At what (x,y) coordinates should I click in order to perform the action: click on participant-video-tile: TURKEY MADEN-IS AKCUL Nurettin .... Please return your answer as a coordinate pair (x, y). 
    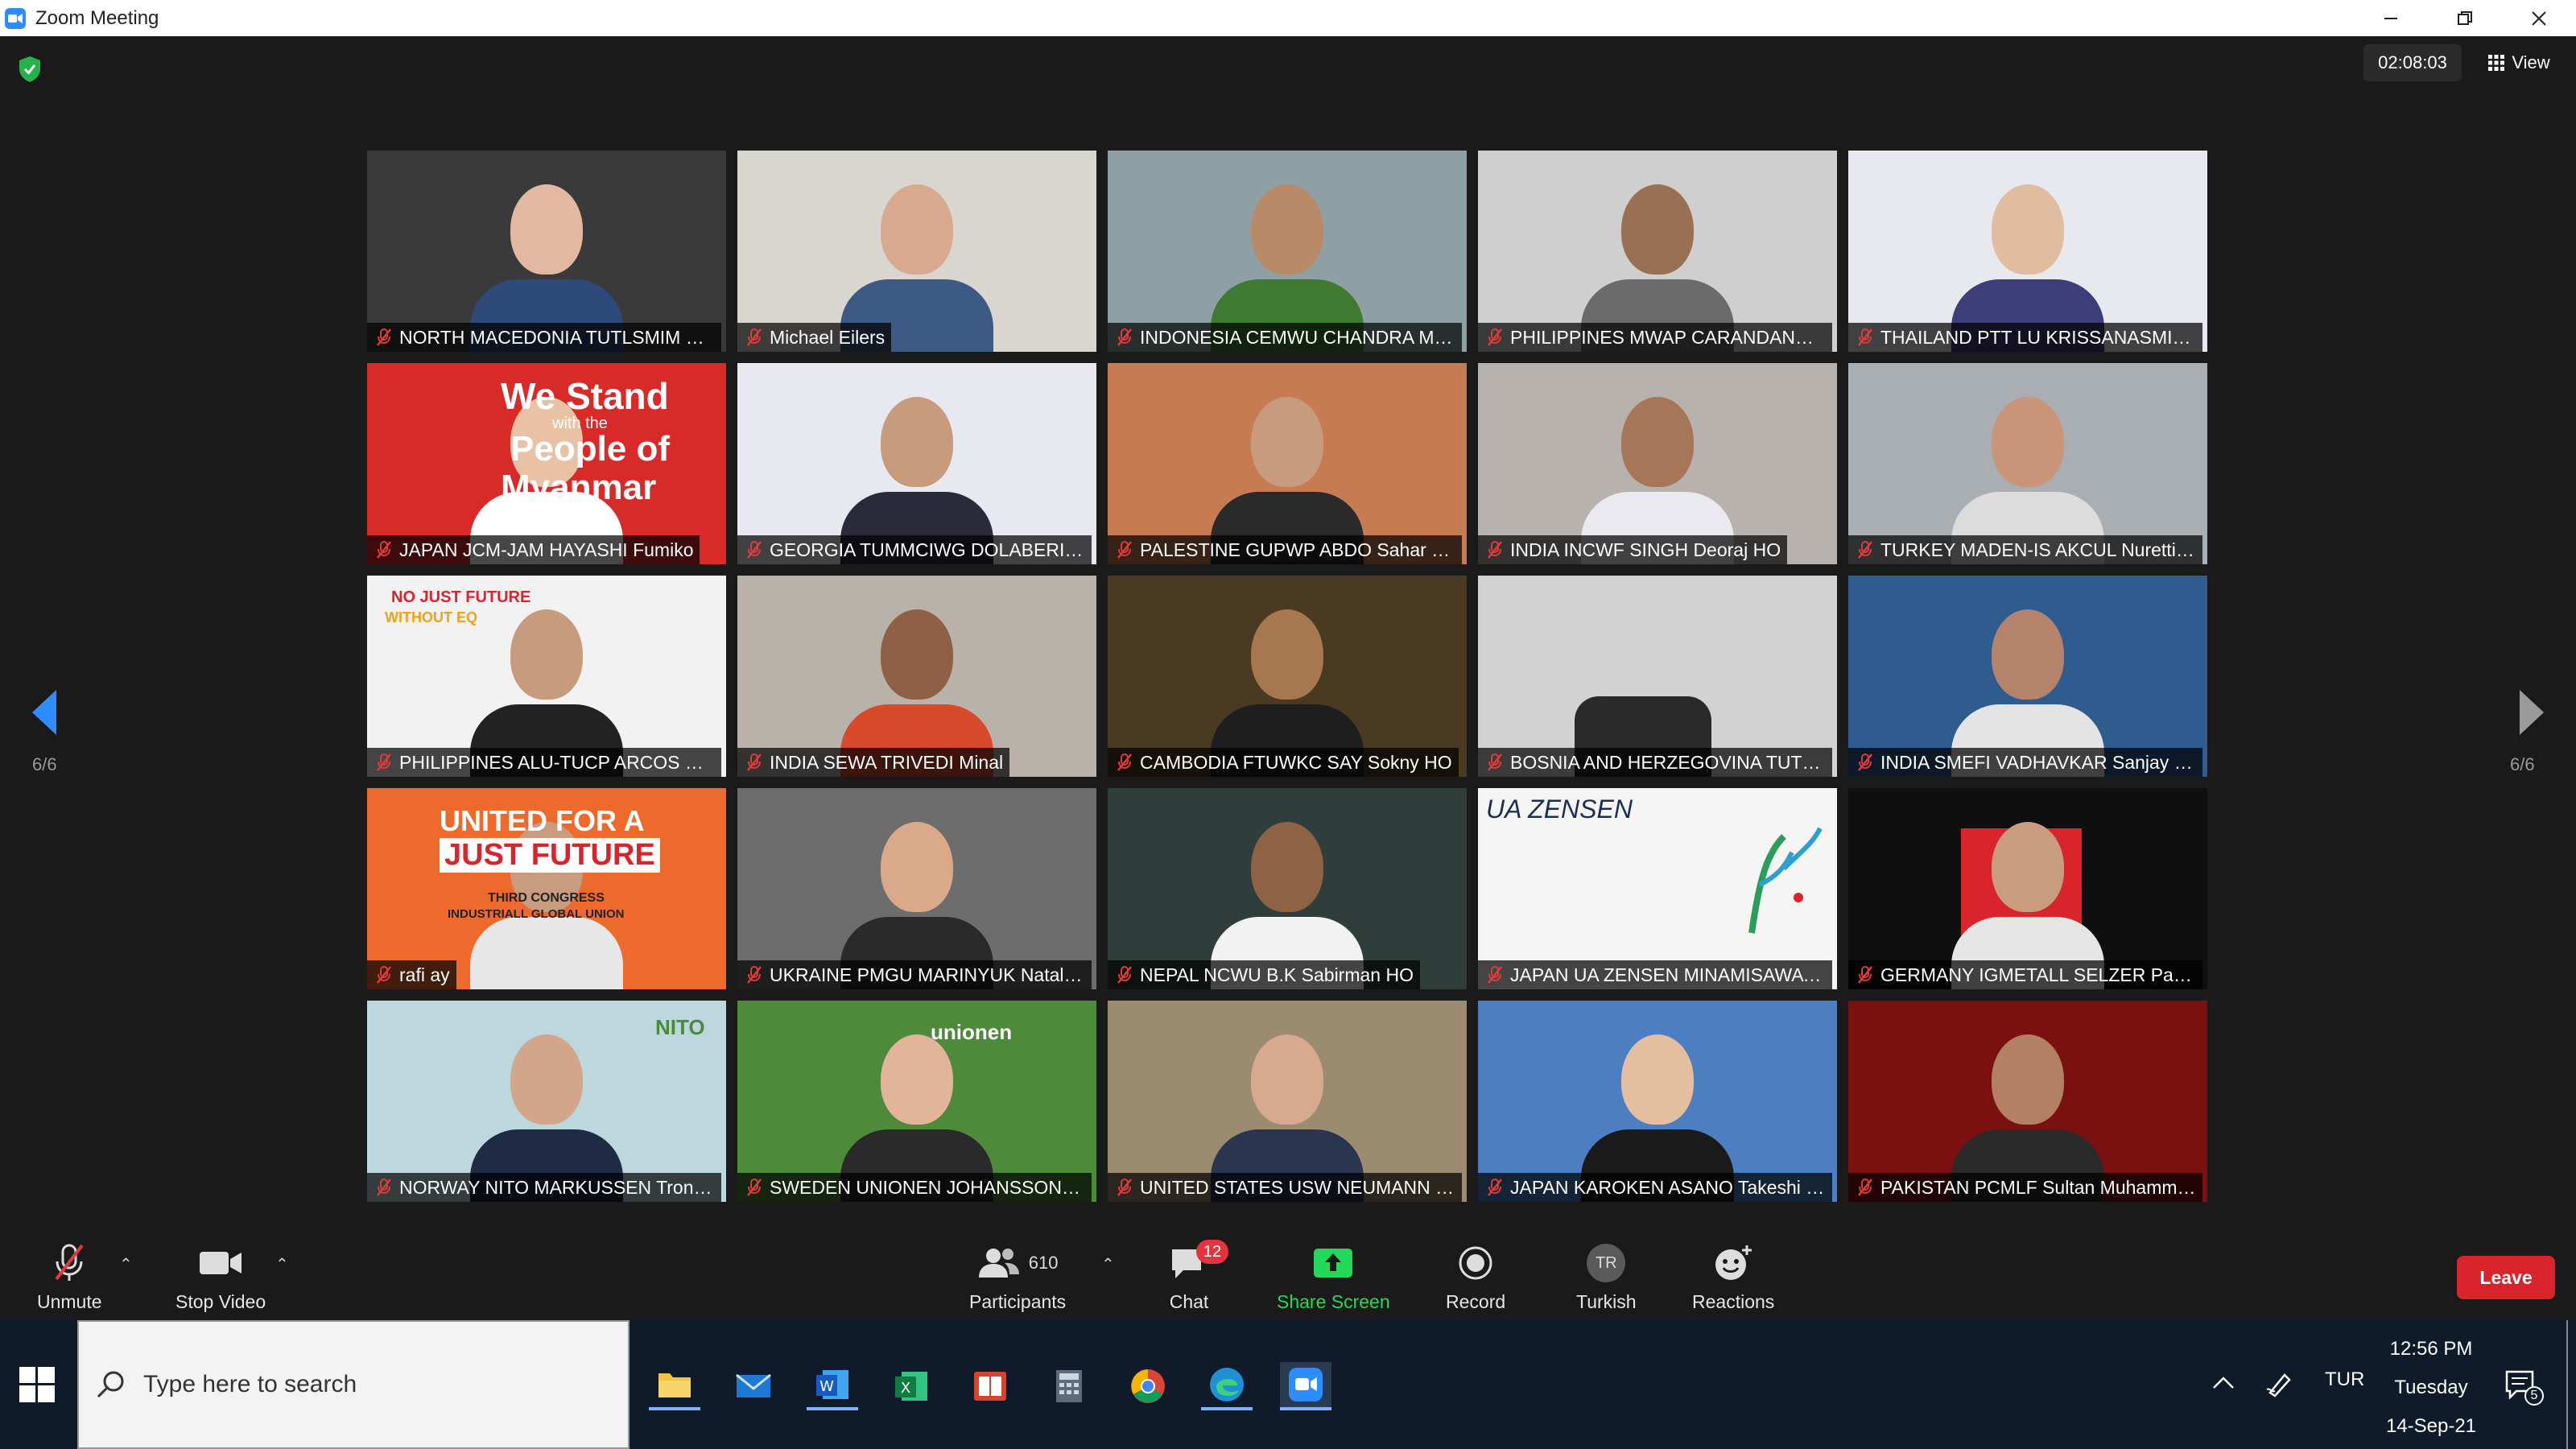
    Looking at the image, I should click on (2027, 463).